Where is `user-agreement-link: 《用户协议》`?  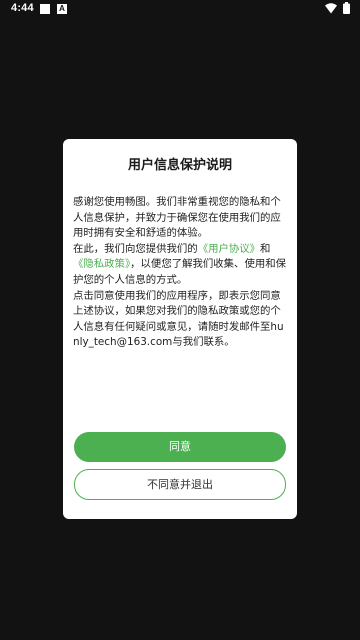
user-agreement-link: 《用户协议》 is located at coordinates (229, 249).